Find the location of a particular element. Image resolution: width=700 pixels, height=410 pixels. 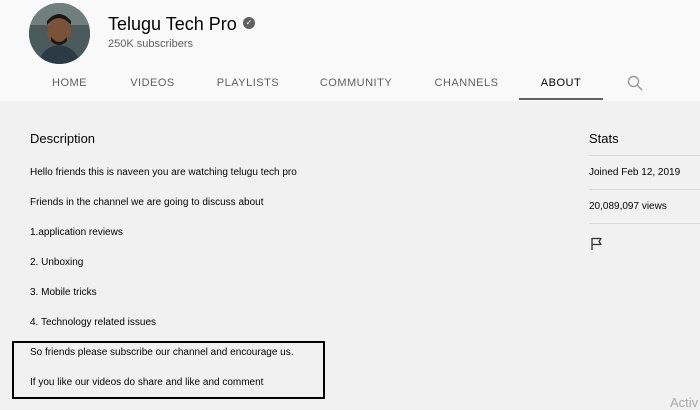

joined-date: Joined Feb 12, 2019 is located at coordinates (635, 172).